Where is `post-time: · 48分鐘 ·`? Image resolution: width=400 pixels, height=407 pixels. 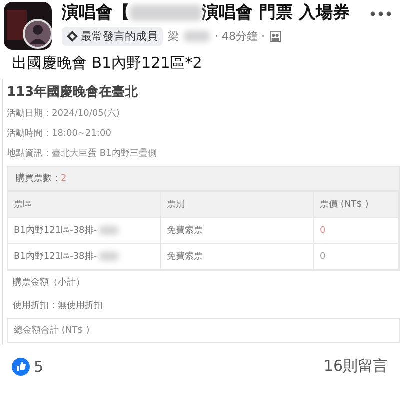
post-time: · 48分鐘 · is located at coordinates (240, 36).